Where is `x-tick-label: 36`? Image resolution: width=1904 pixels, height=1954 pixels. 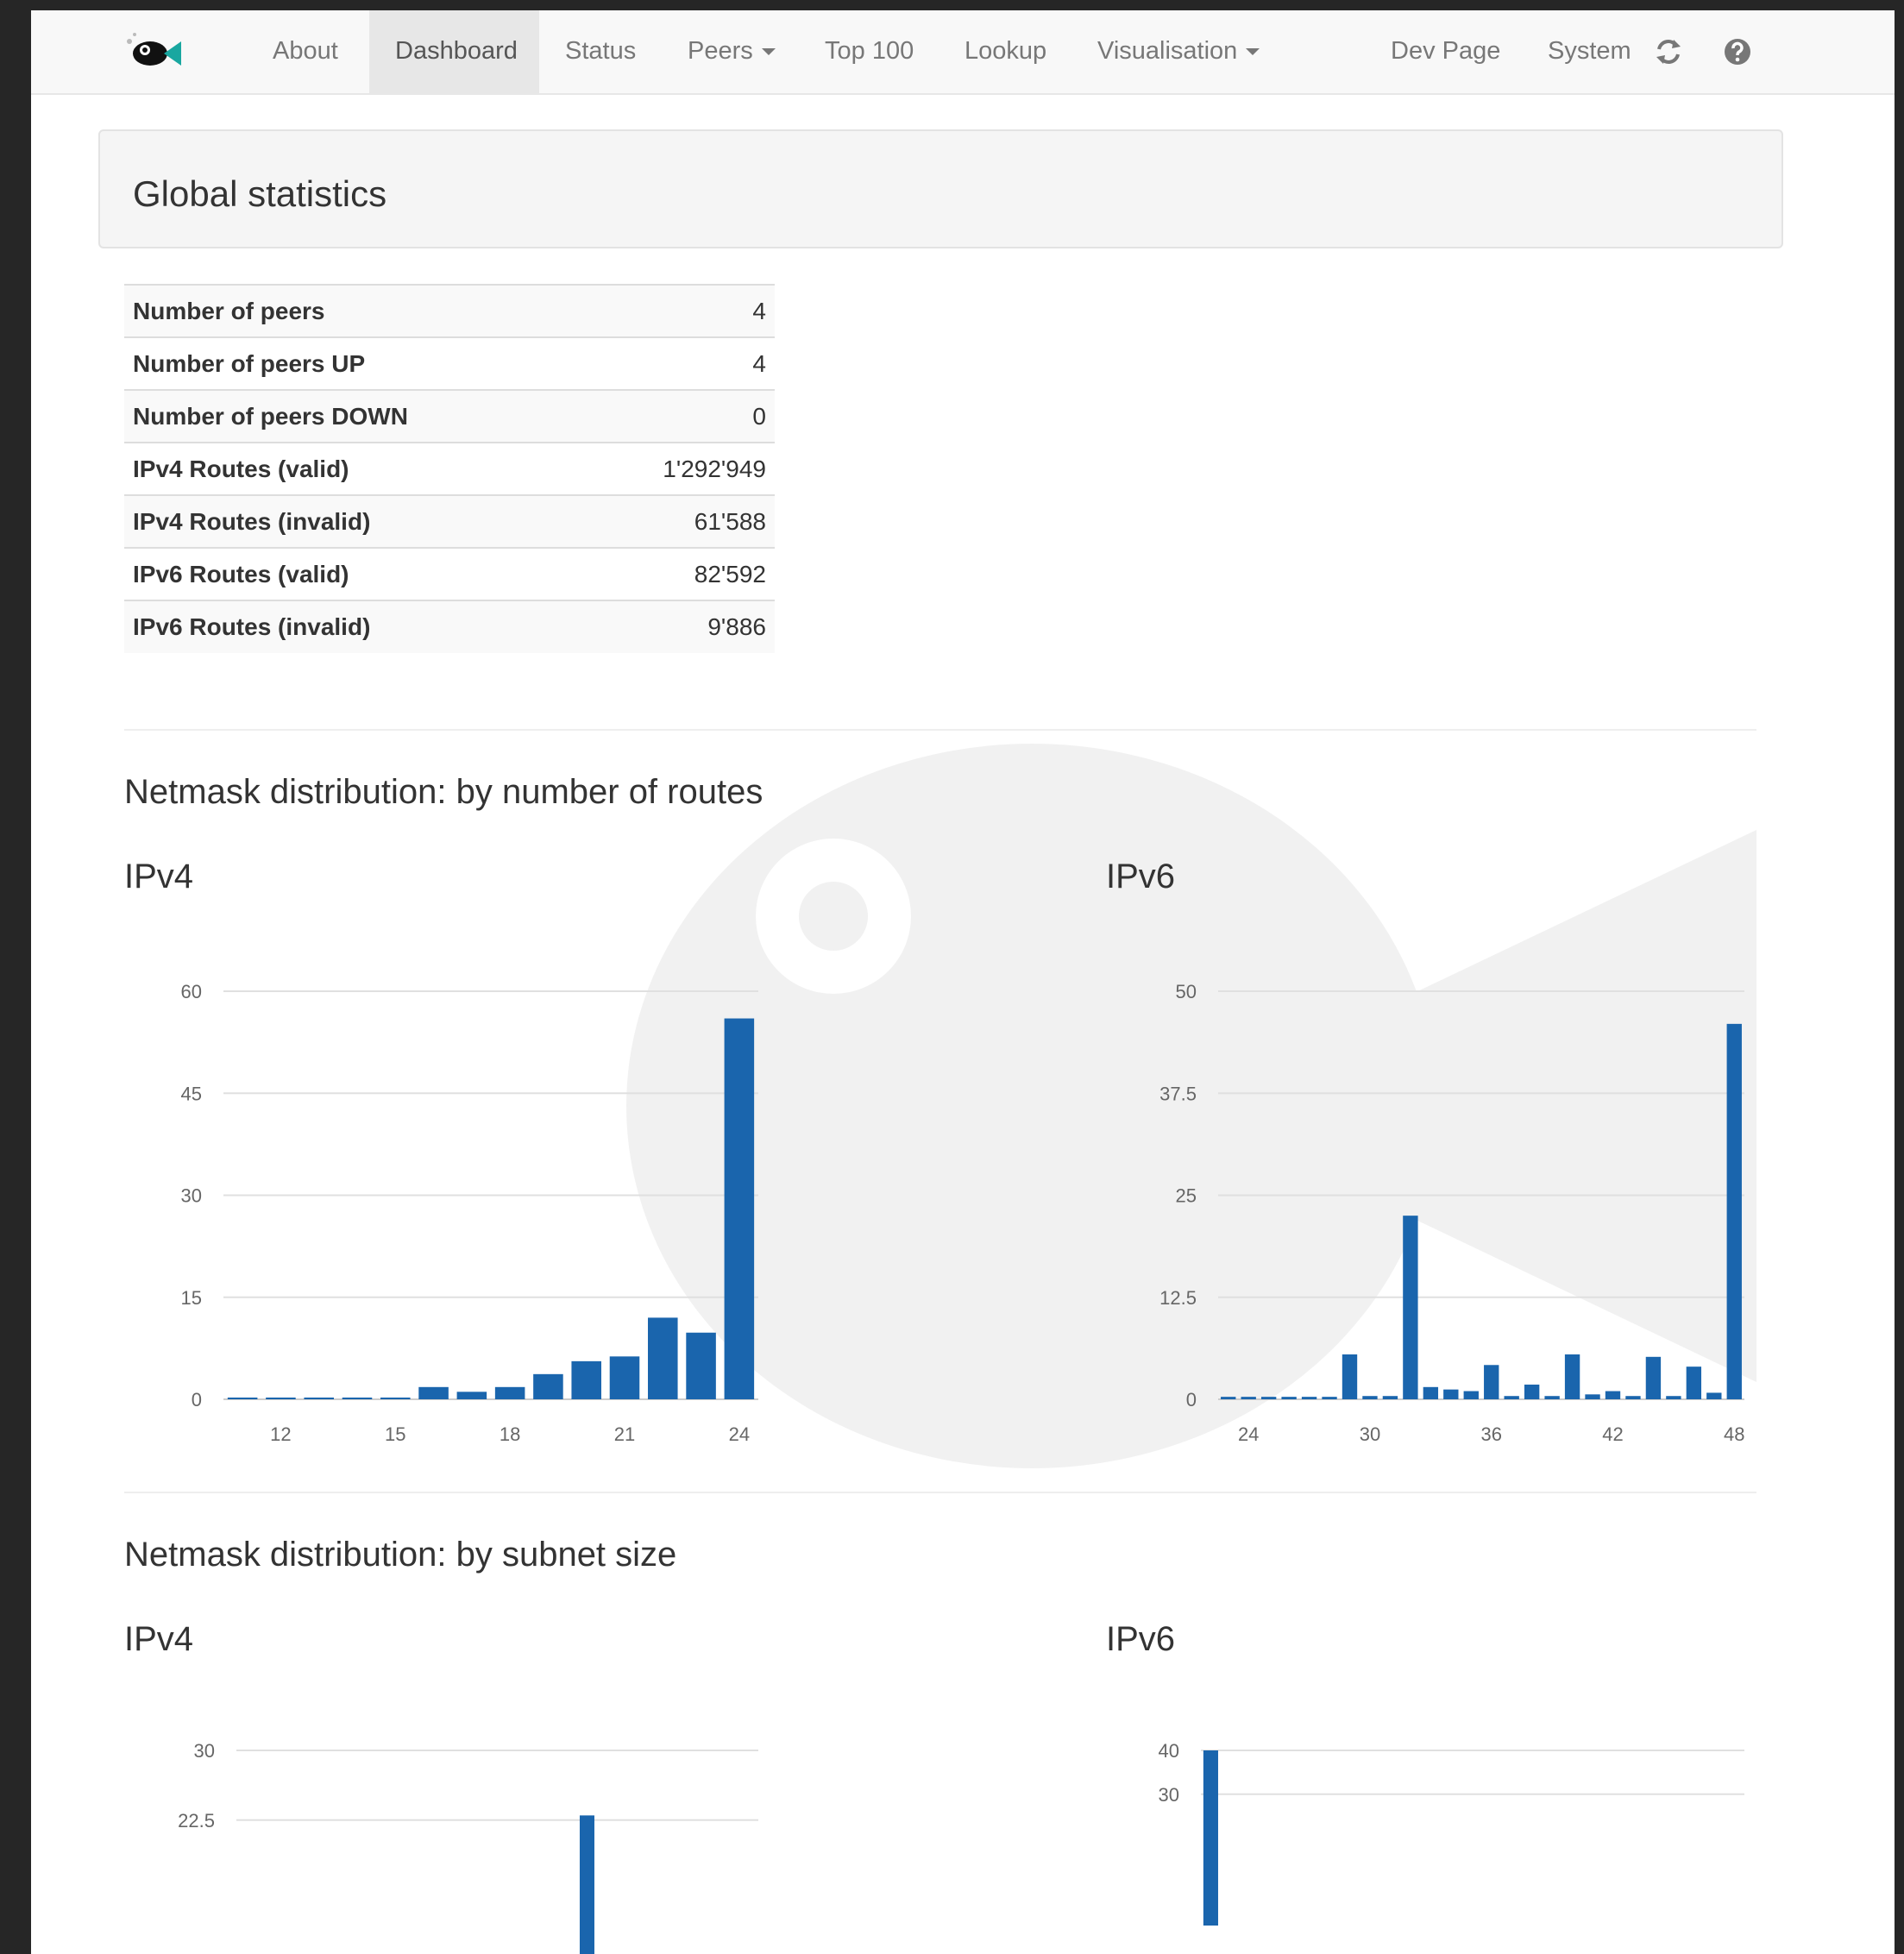 x-tick-label: 36 is located at coordinates (1491, 1434).